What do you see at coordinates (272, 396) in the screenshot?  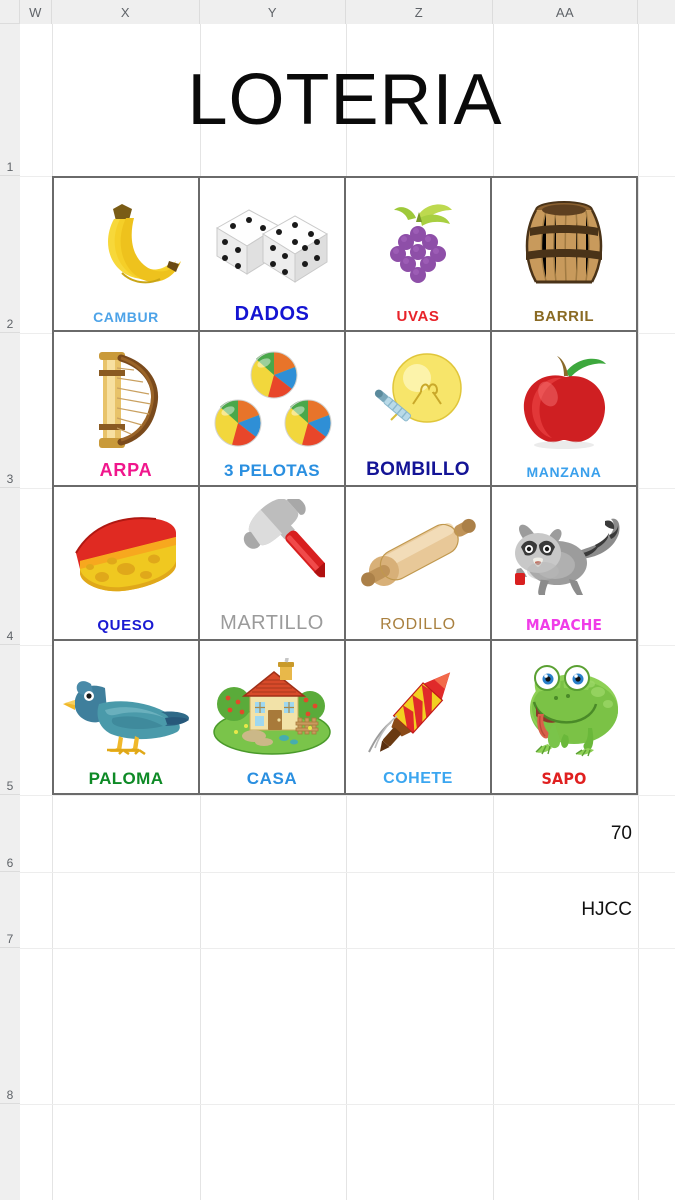 I see `beach-balls-icon` at bounding box center [272, 396].